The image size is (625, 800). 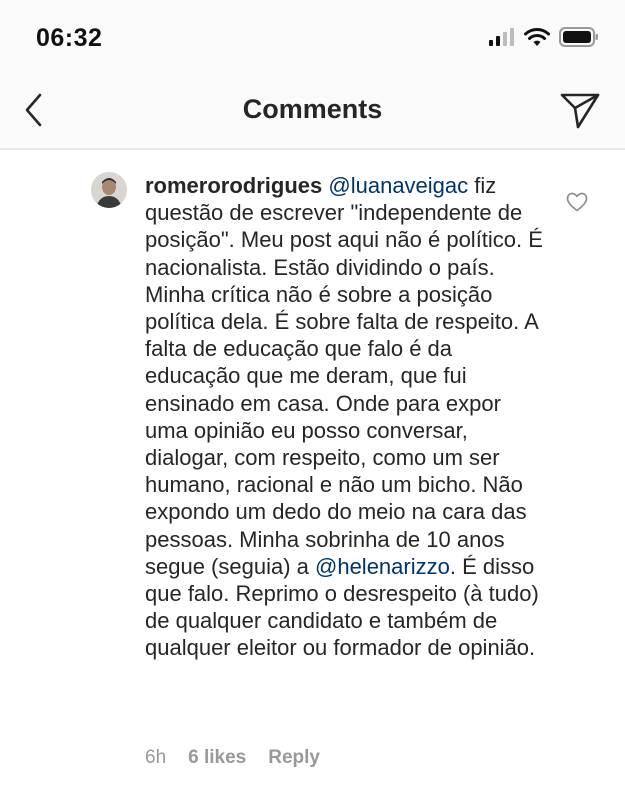 I want to click on comment-time: 6h, so click(x=156, y=757).